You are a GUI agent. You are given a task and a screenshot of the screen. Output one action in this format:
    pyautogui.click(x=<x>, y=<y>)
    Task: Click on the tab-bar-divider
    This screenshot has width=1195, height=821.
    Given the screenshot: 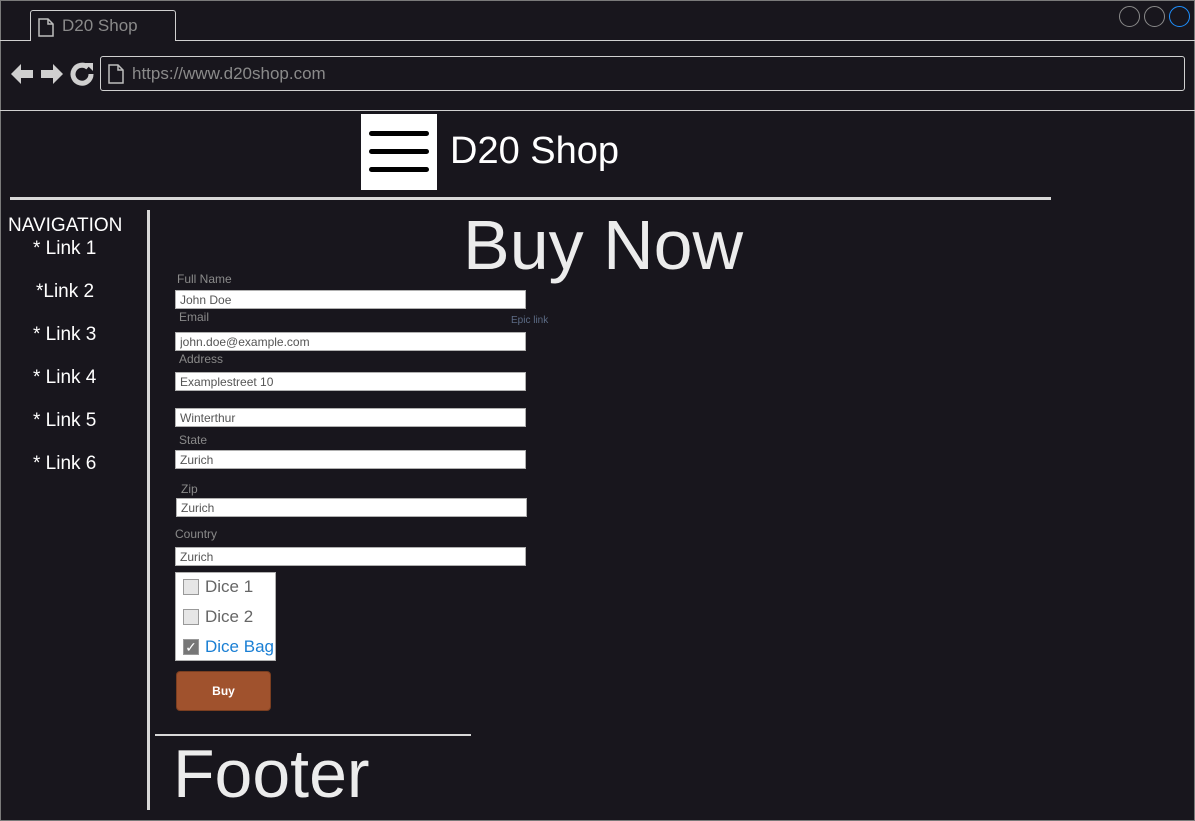 What is the action you would take?
    pyautogui.click(x=597, y=40)
    